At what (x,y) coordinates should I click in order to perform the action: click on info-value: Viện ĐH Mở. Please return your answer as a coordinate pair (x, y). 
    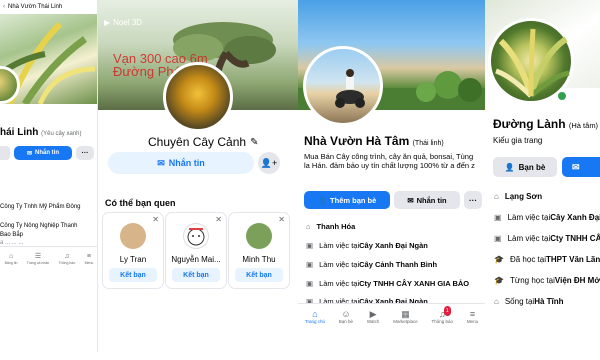
    Looking at the image, I should click on (577, 280).